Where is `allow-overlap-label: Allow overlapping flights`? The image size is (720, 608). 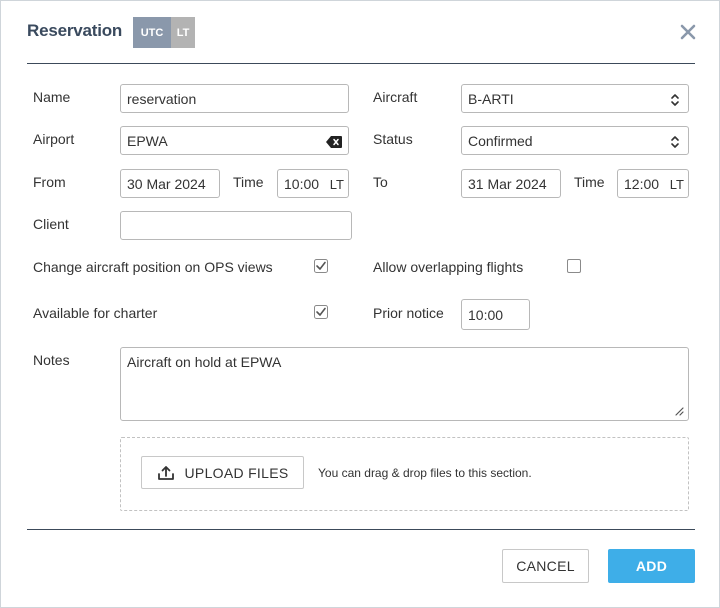
allow-overlap-label: Allow overlapping flights is located at coordinates (448, 267).